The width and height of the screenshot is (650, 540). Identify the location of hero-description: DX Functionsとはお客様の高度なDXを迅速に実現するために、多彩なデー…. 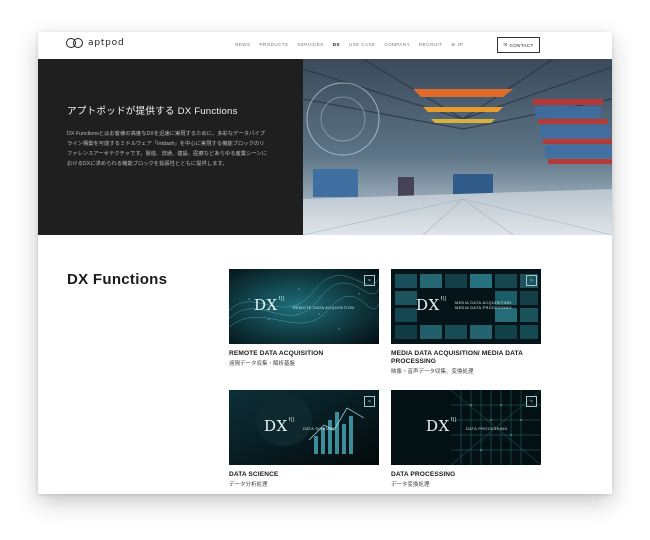
(167, 149).